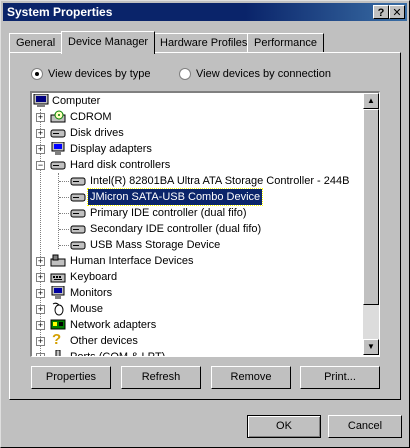  I want to click on radio-unselected-icon, so click(185, 74).